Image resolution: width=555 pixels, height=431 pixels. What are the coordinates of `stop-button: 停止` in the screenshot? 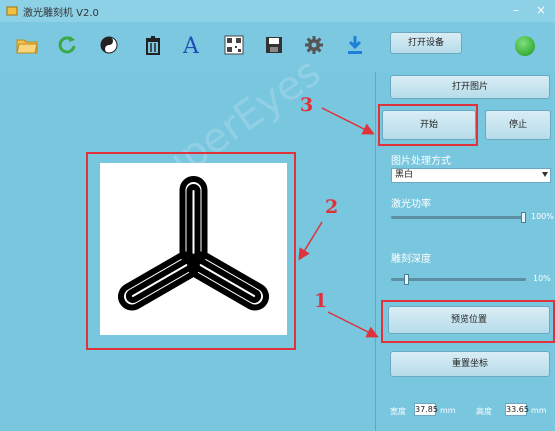 It's located at (518, 125).